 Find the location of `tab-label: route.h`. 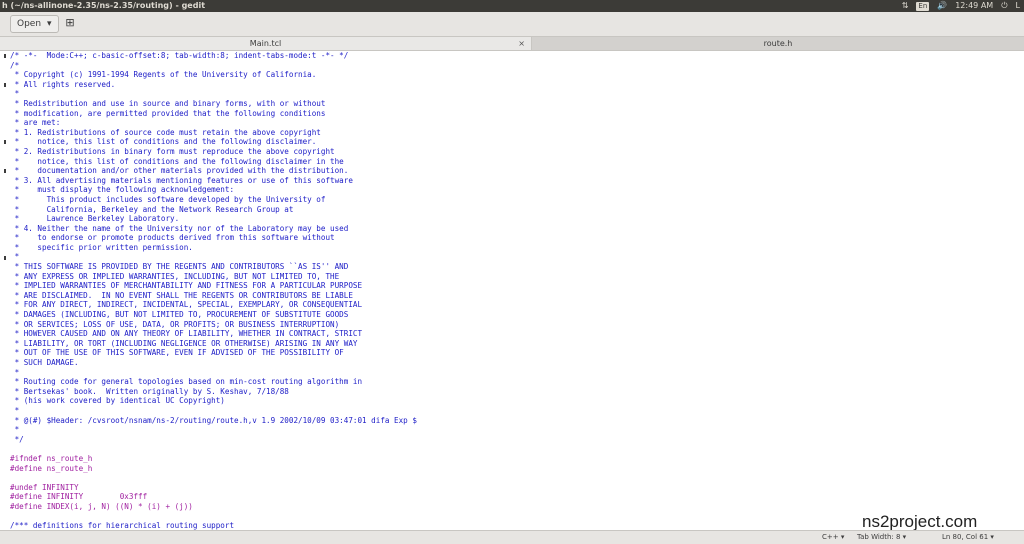

tab-label: route.h is located at coordinates (778, 43).